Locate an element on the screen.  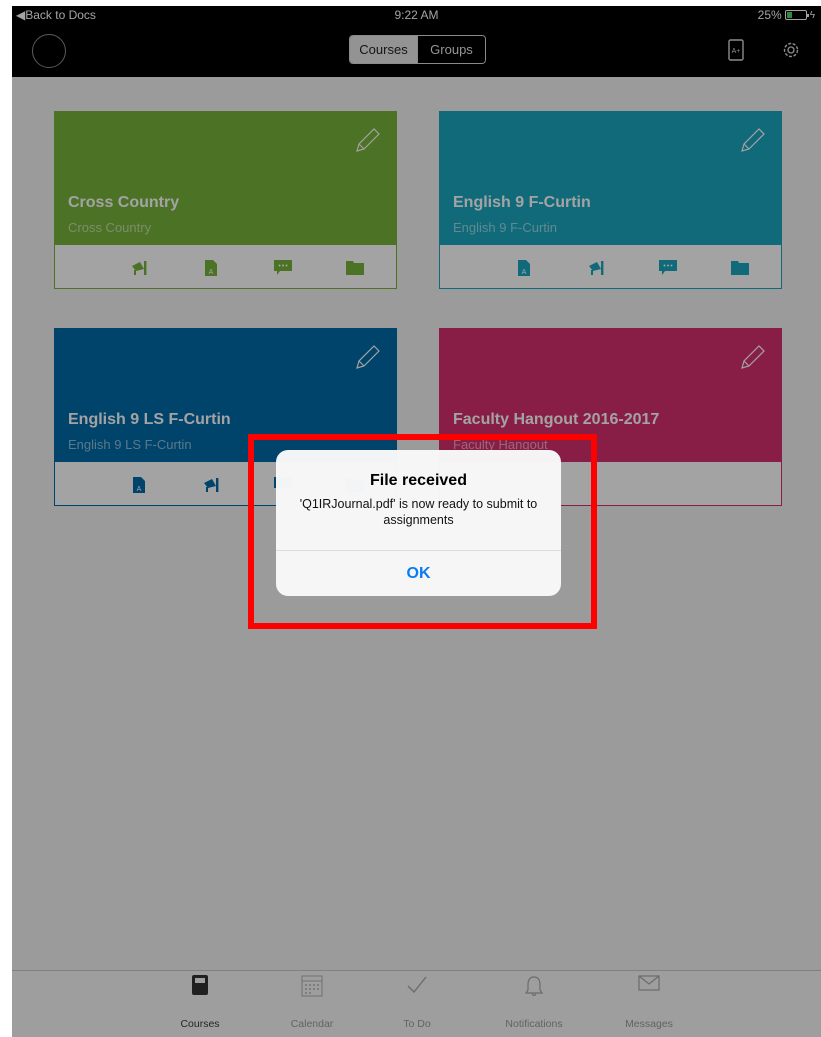
highlight-box is located at coordinates (422, 531).